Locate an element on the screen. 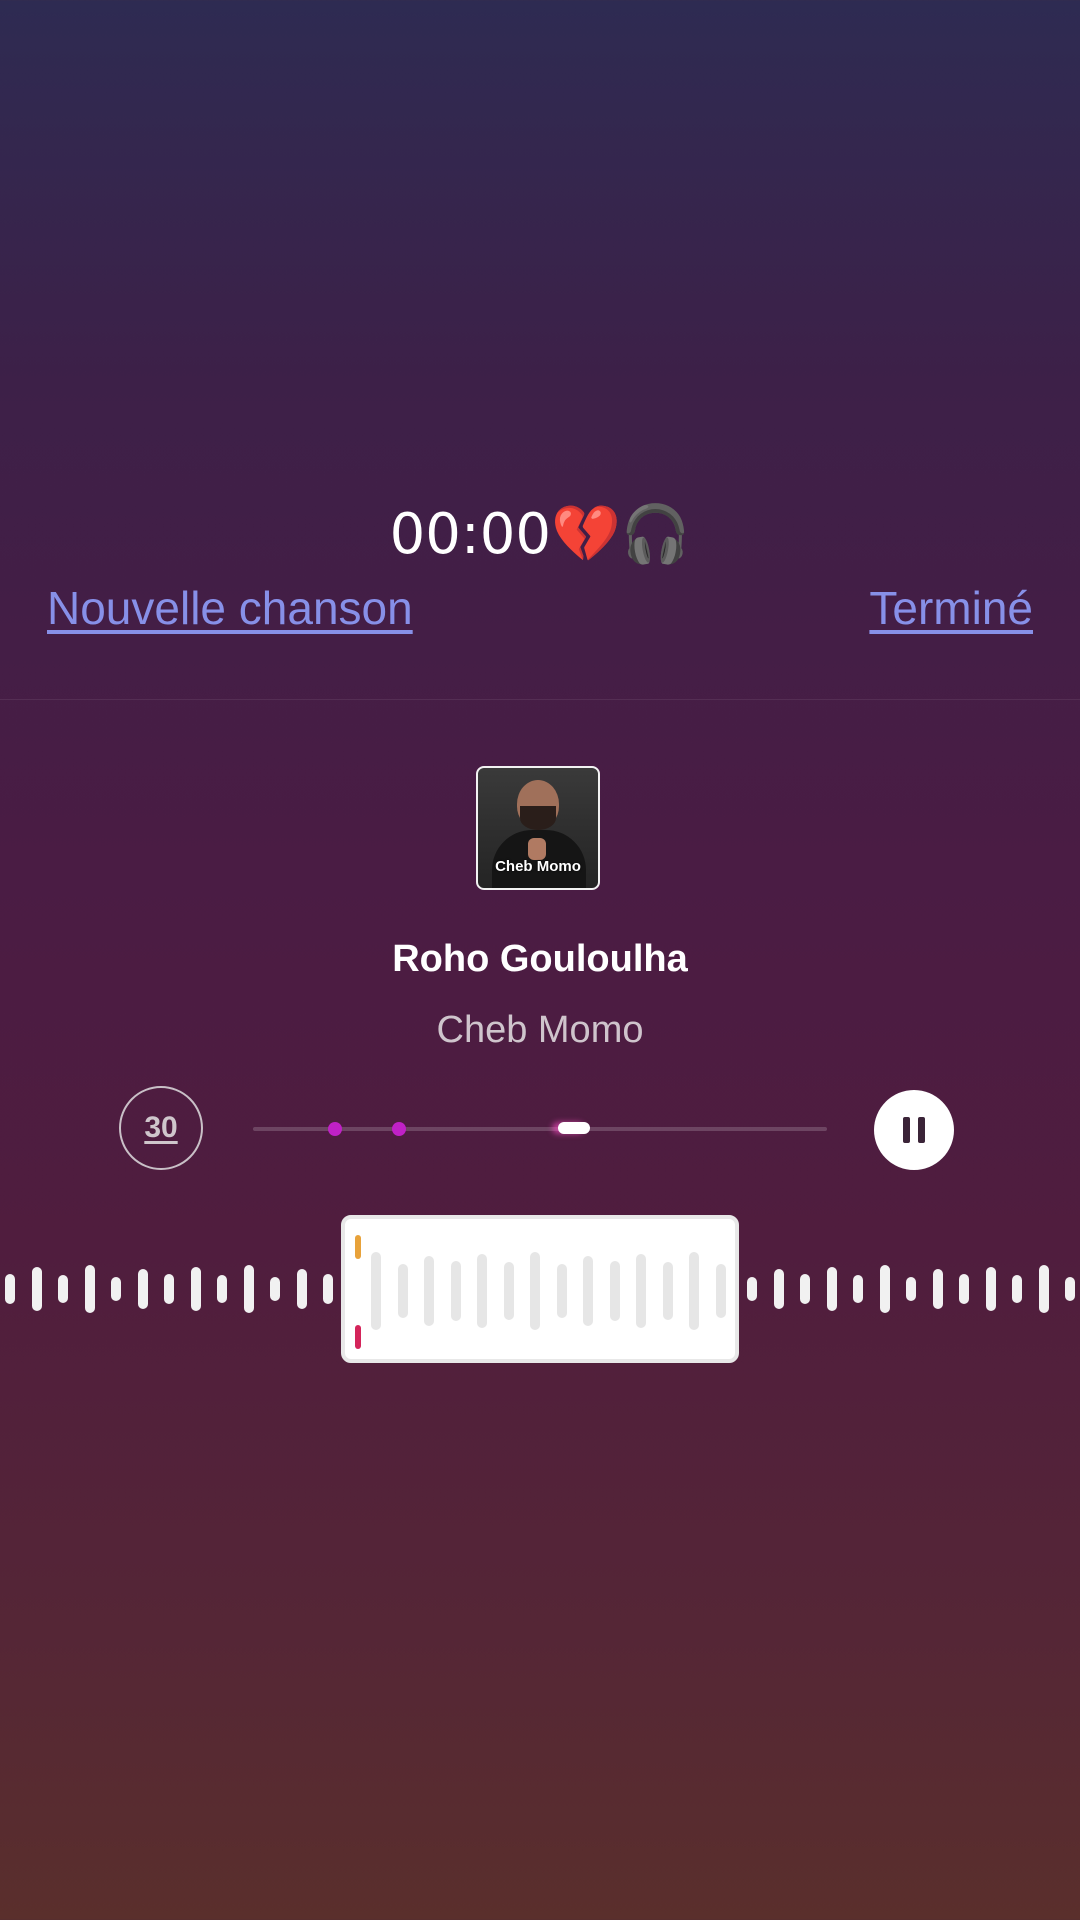  header-divider is located at coordinates (540, 699).